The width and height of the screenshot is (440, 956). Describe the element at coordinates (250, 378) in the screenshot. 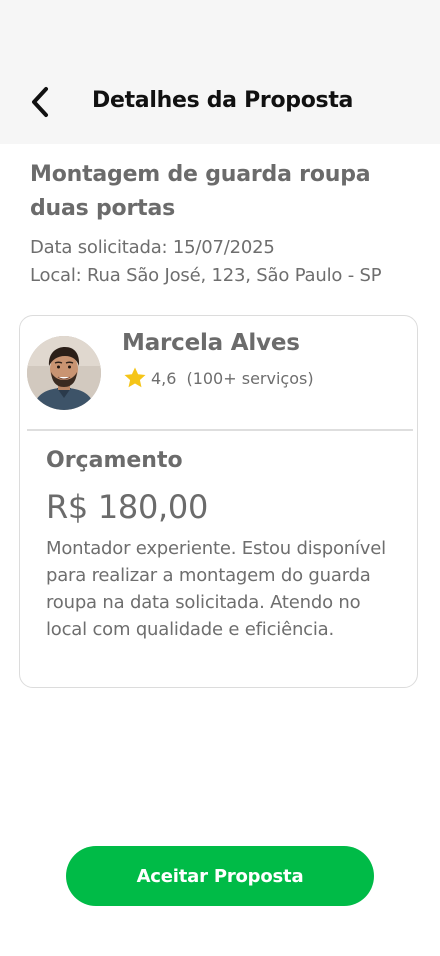

I see `services-count: (100+ serviços)` at that location.